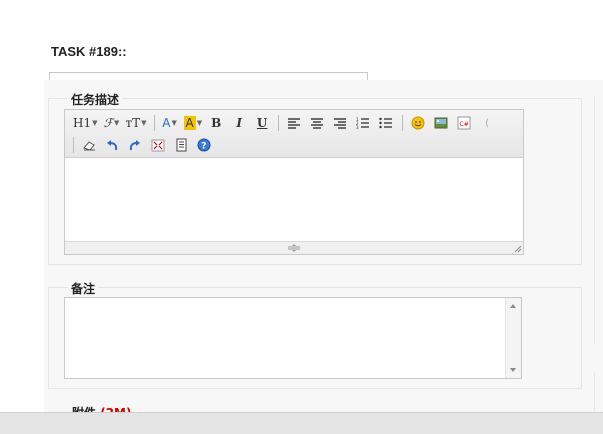 The width and height of the screenshot is (603, 434). Describe the element at coordinates (170, 123) in the screenshot. I see `font-color-dropdown: A ▼` at that location.